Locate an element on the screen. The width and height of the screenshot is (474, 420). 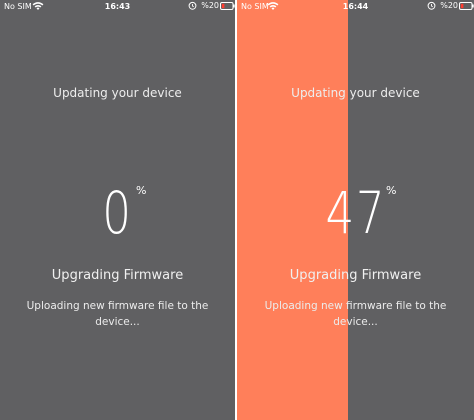
progress-value: 47 is located at coordinates (355, 213).